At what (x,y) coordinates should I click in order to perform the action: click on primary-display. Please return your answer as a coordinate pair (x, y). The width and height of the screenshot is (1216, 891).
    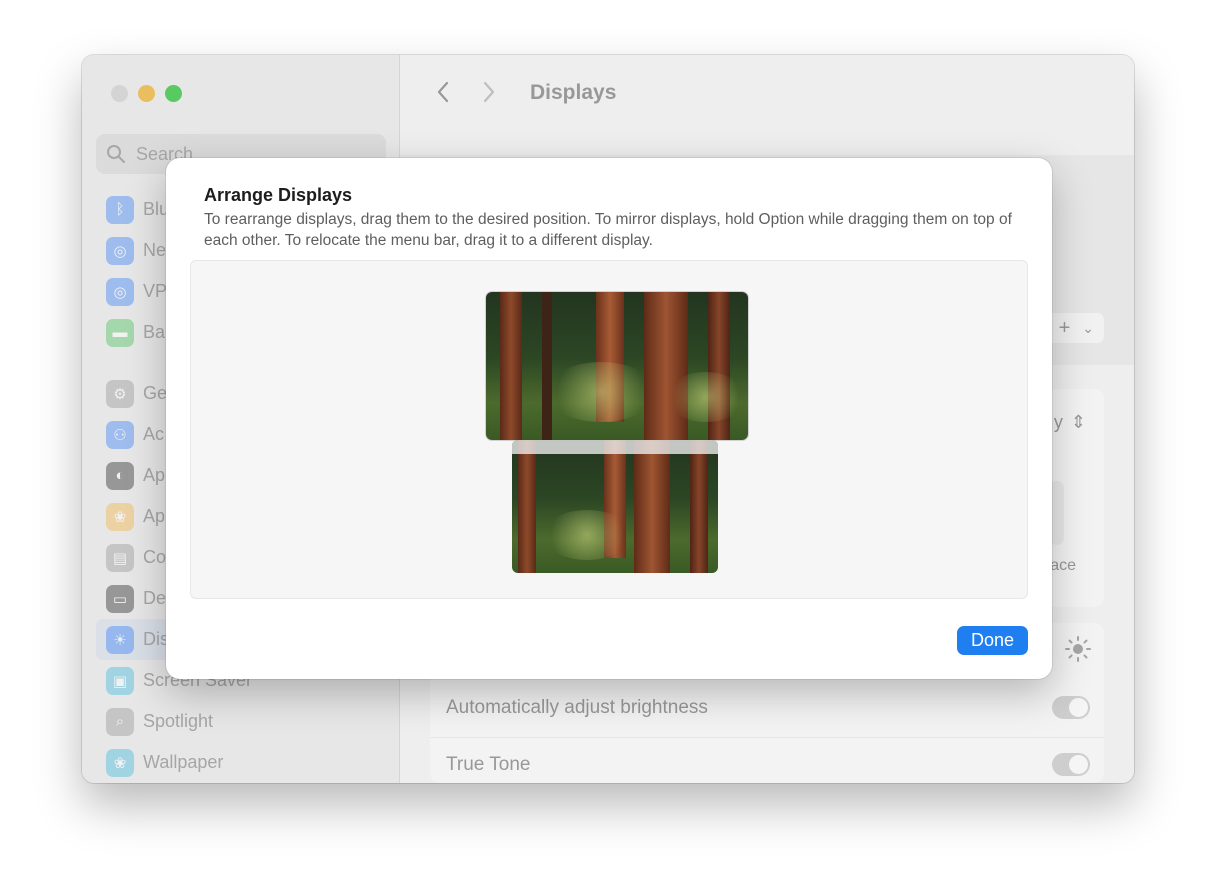
    Looking at the image, I should click on (617, 366).